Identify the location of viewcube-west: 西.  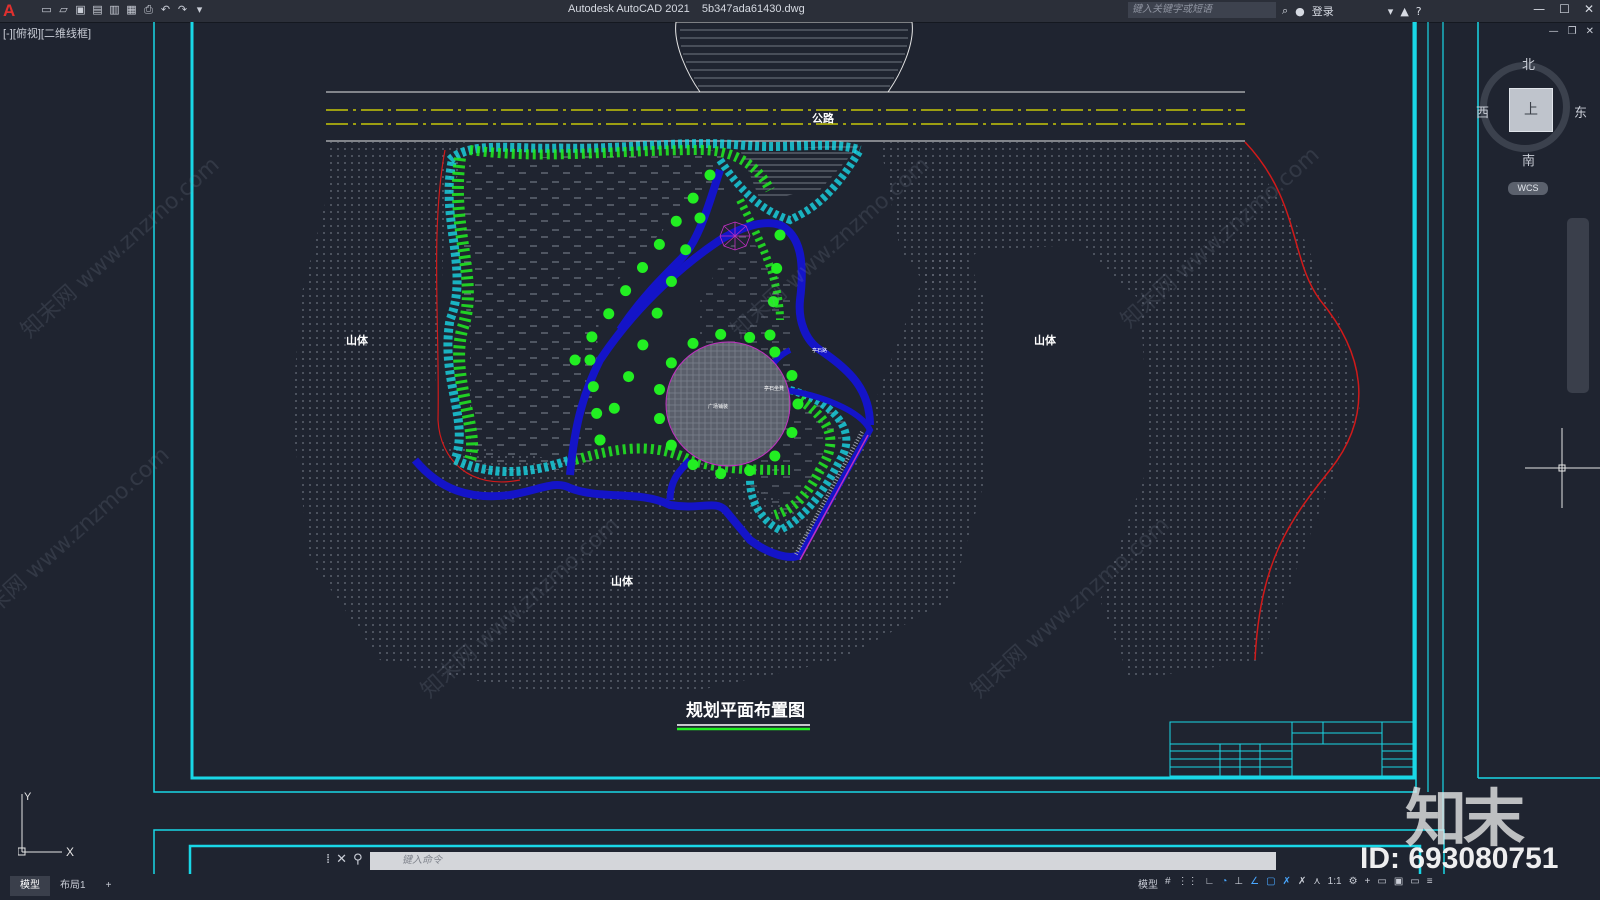
(1482, 111).